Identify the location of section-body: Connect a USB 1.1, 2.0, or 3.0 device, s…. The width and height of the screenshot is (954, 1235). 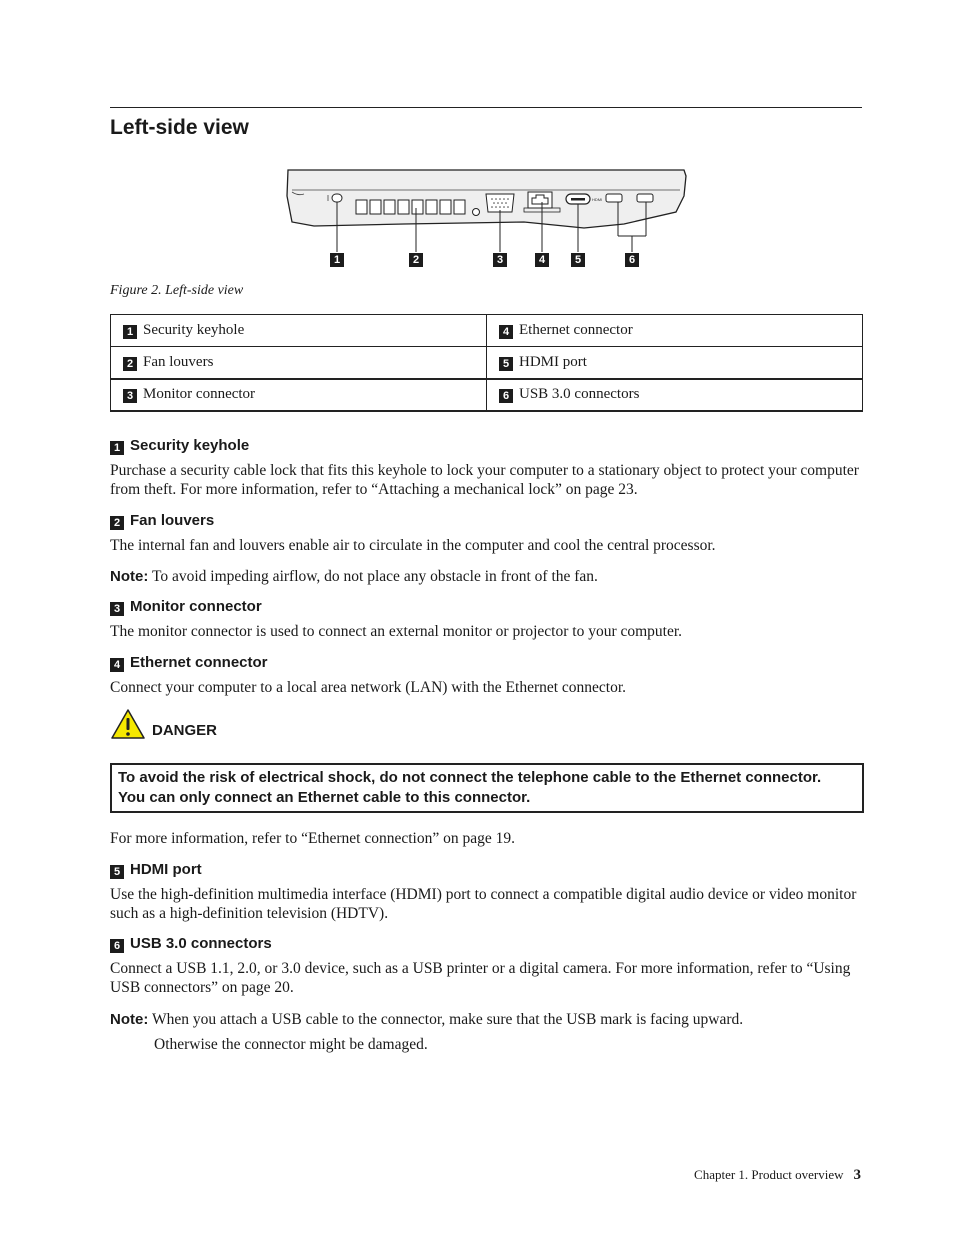
(480, 978).